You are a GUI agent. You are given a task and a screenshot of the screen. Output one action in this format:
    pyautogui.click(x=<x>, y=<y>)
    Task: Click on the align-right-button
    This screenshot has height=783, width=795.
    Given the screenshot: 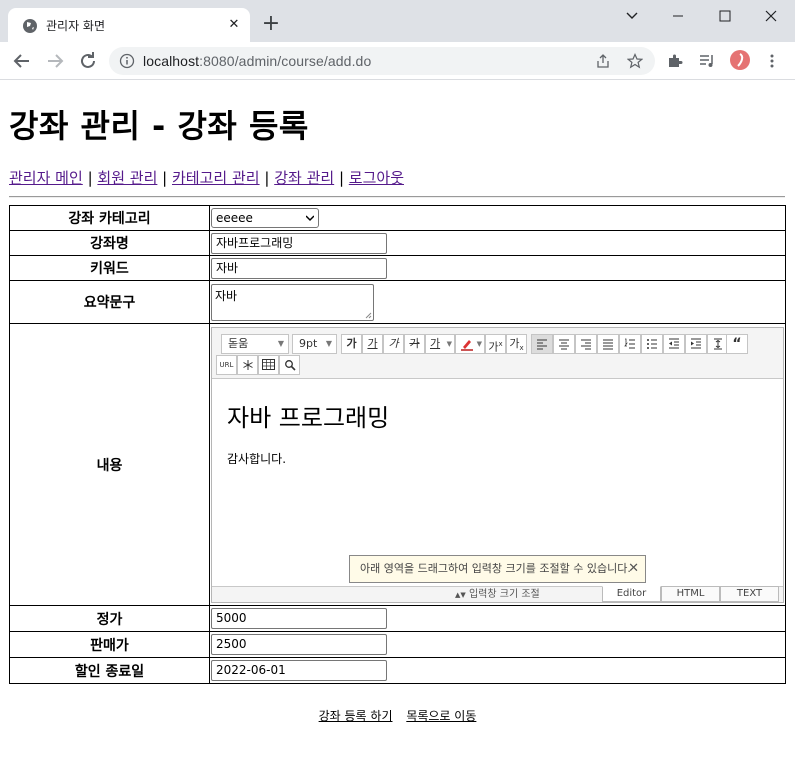 What is the action you would take?
    pyautogui.click(x=586, y=343)
    